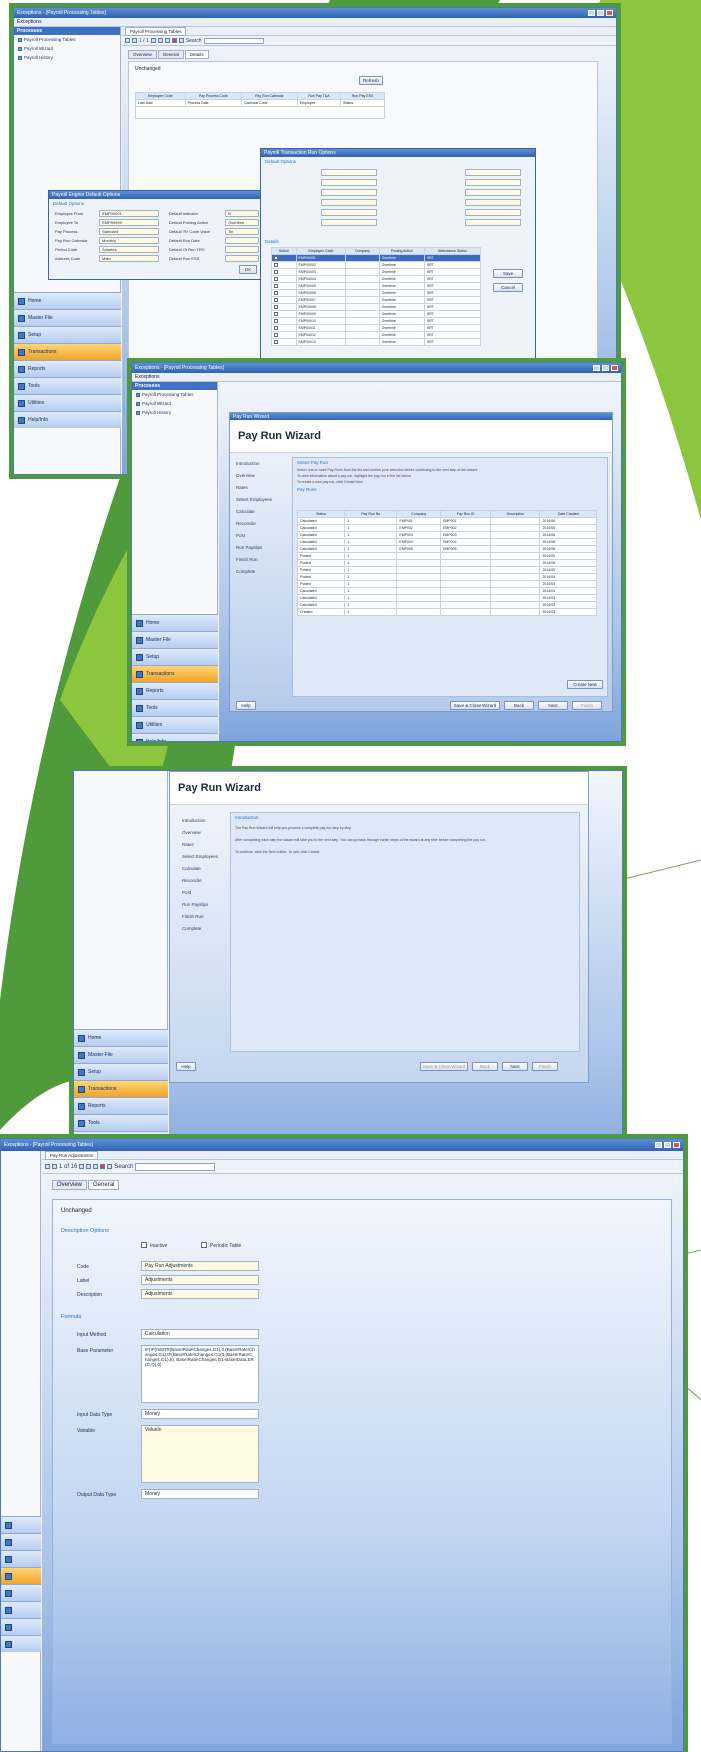 Image resolution: width=701 pixels, height=1752 pixels. What do you see at coordinates (376, 368) in the screenshot?
I see `screen2-titlebar: Exceptions - [Payroll Processing Tables]` at bounding box center [376, 368].